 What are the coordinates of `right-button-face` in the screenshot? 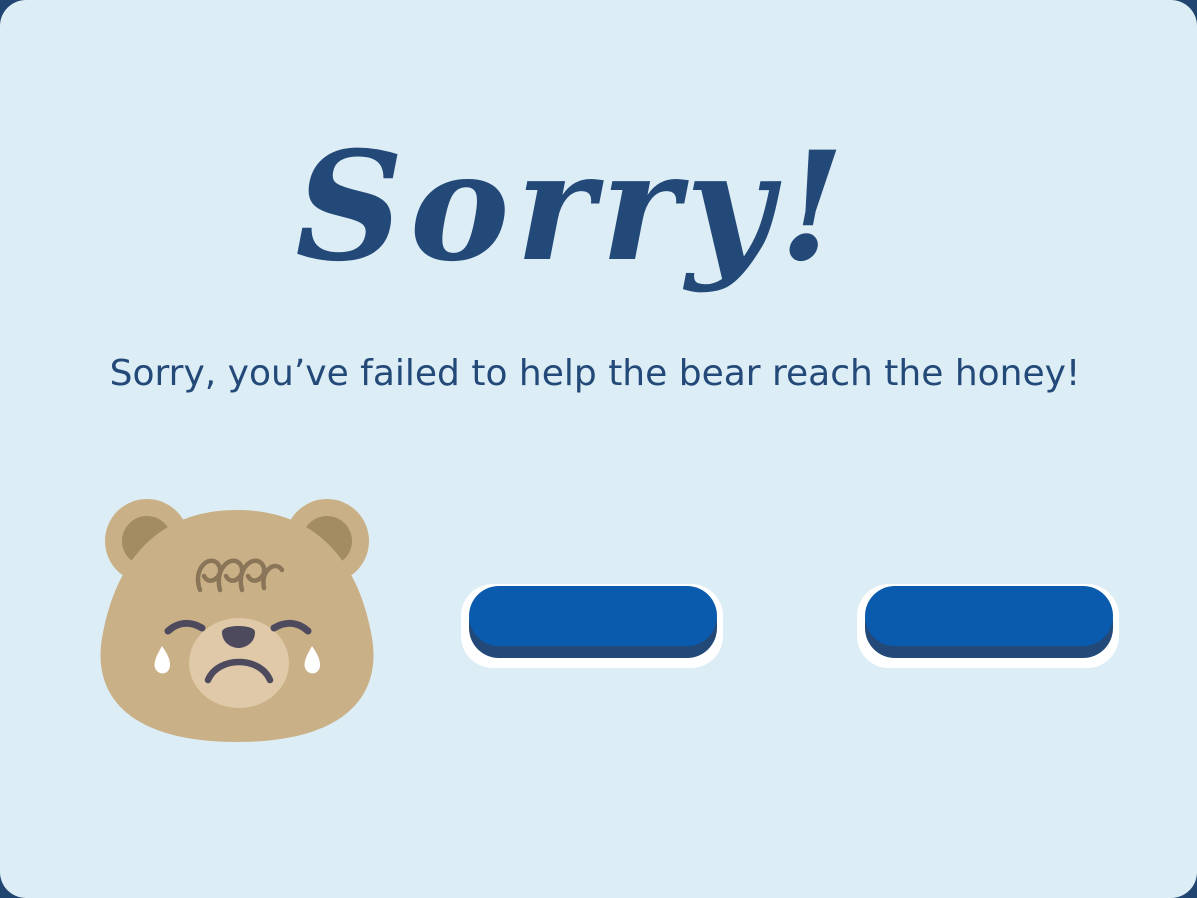 It's located at (989, 616).